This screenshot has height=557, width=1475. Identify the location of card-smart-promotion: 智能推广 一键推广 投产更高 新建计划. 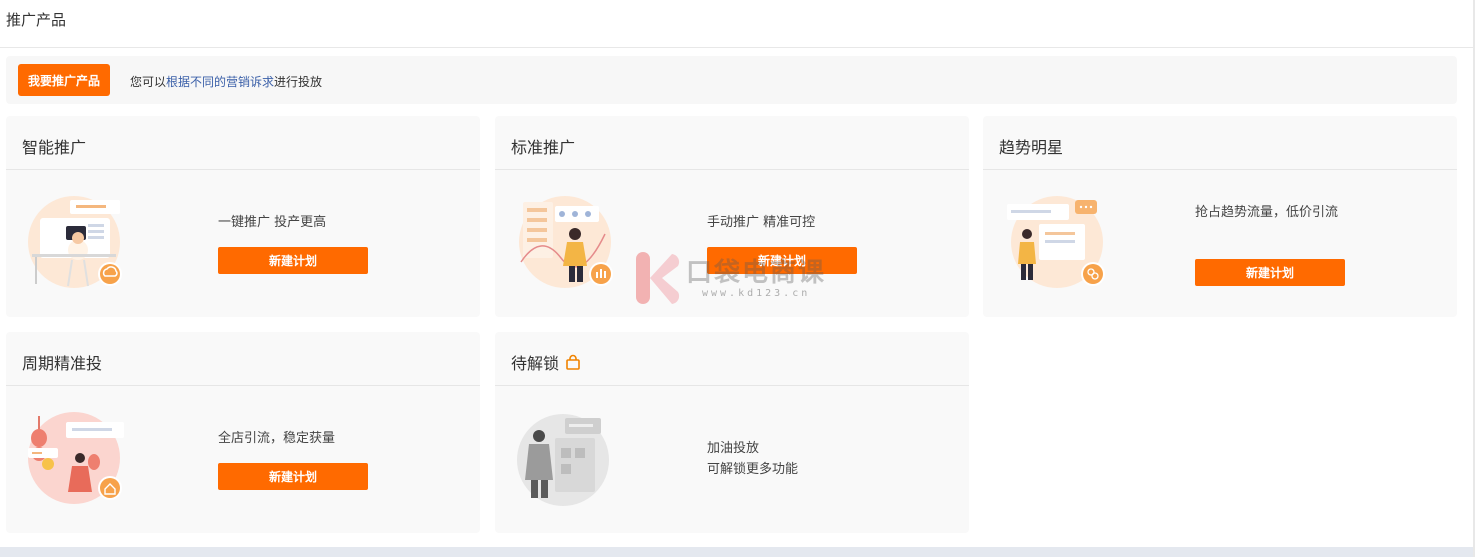
(243, 216).